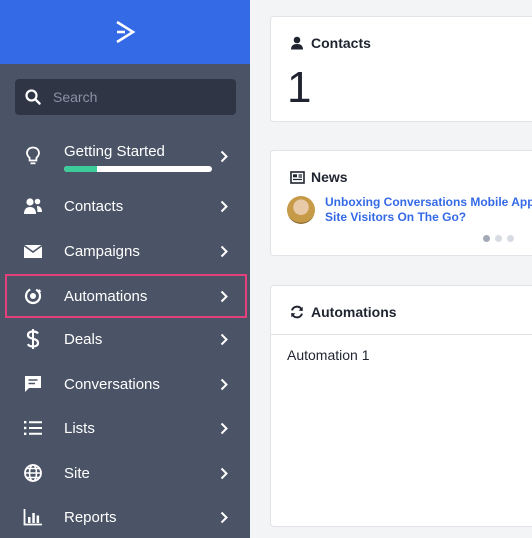  I want to click on carousel-dots, so click(498, 238).